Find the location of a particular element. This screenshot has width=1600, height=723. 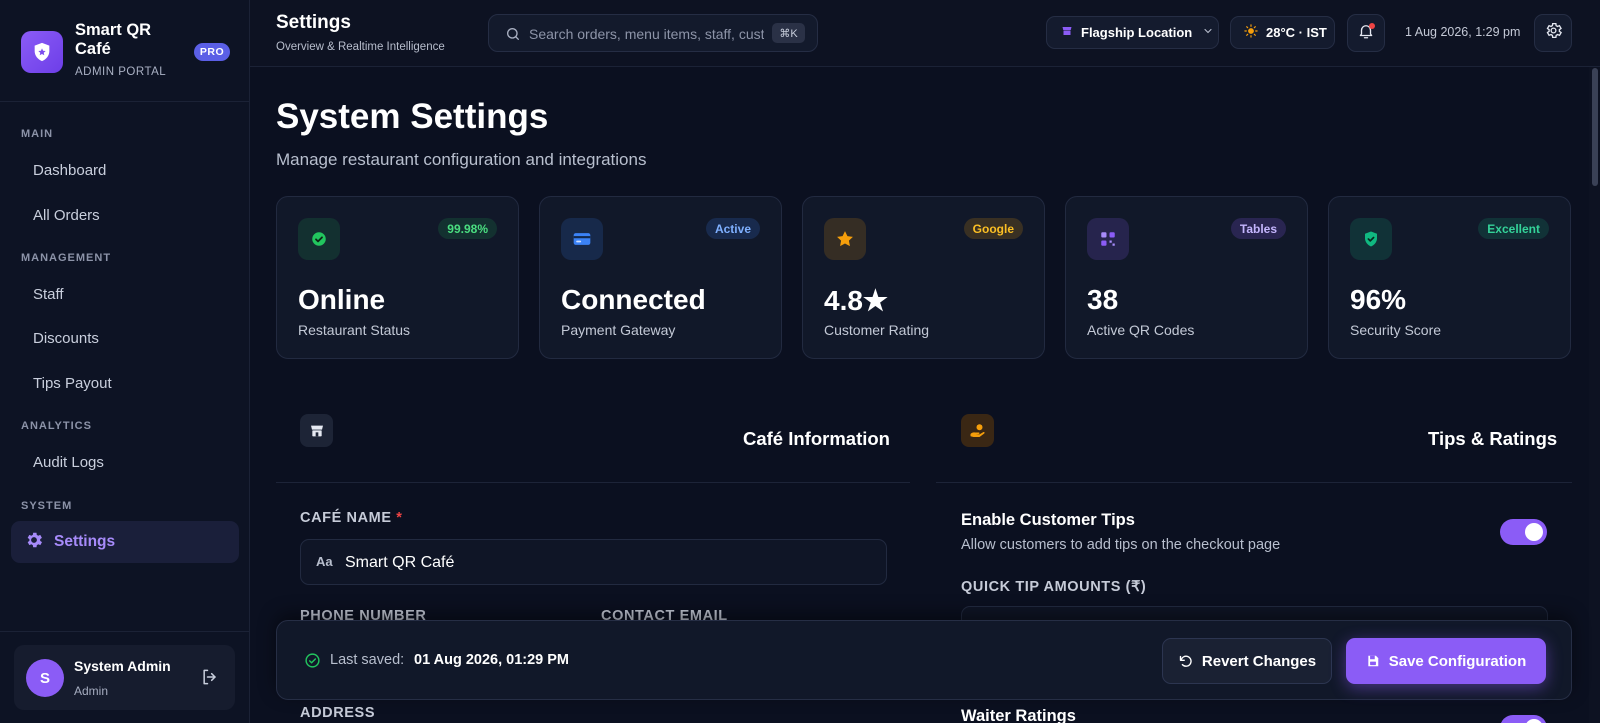

stat-card-payment-gateway: Active Connected Payment Gateway is located at coordinates (660, 277).